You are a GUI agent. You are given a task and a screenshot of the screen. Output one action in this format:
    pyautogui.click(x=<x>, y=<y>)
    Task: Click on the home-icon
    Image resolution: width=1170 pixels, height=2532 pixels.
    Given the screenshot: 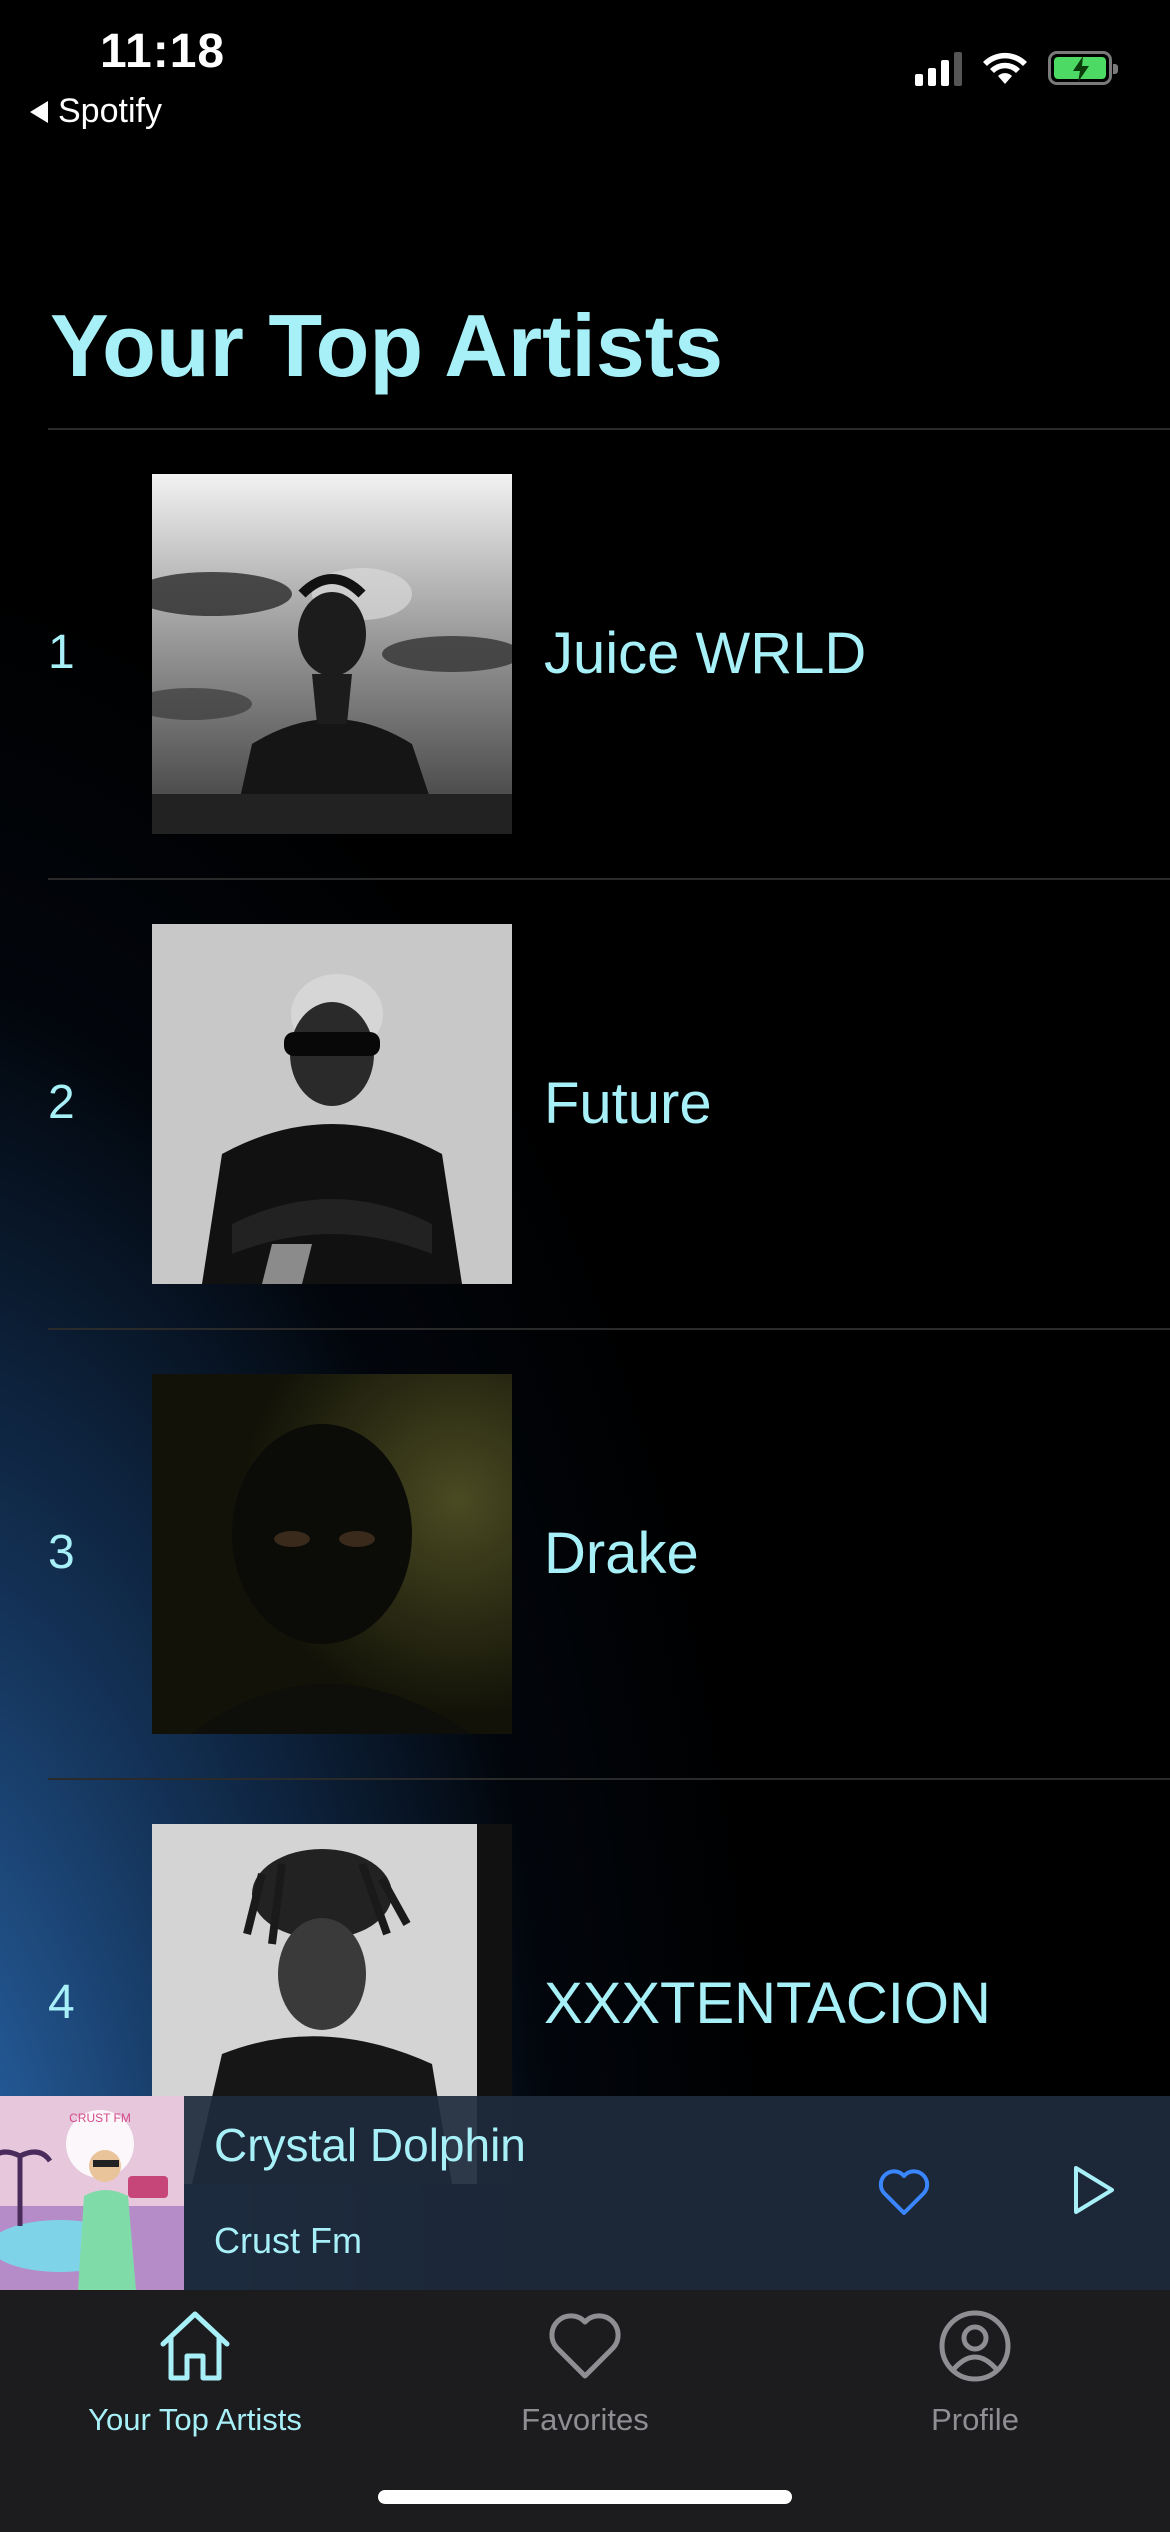 What is the action you would take?
    pyautogui.click(x=195, y=2346)
    